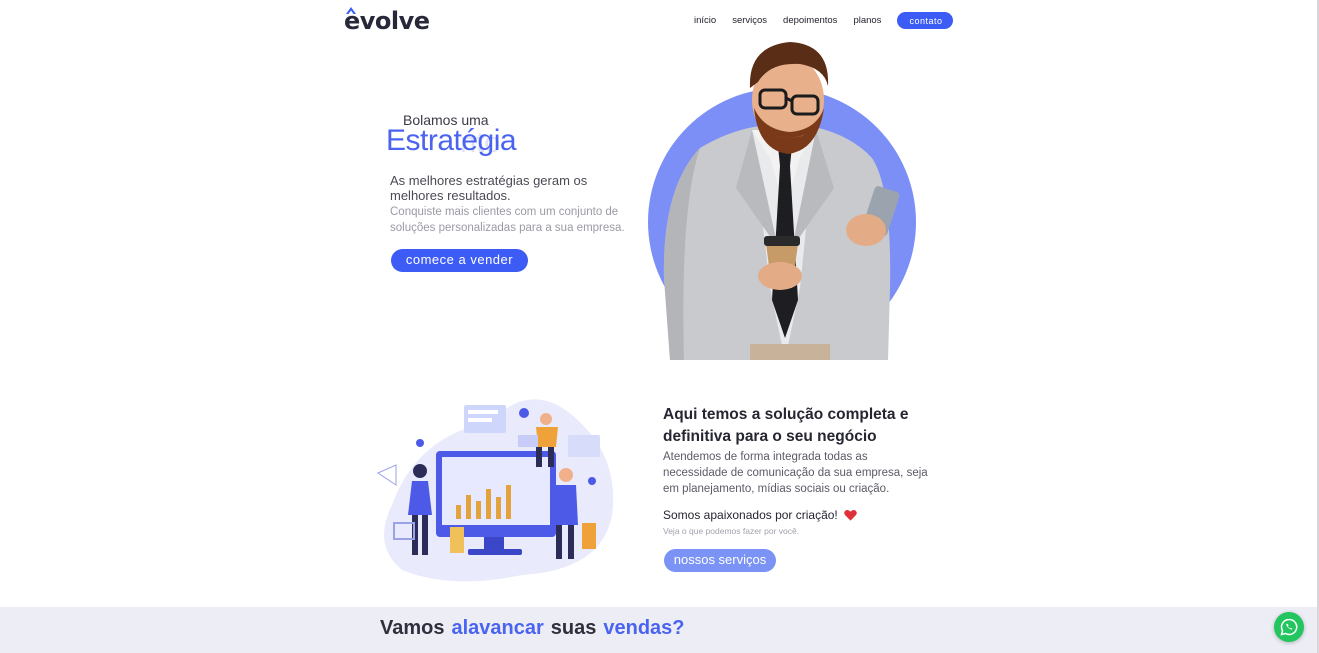 The image size is (1319, 653). I want to click on services-hint: Veja o que podemos fazer por você., so click(731, 531).